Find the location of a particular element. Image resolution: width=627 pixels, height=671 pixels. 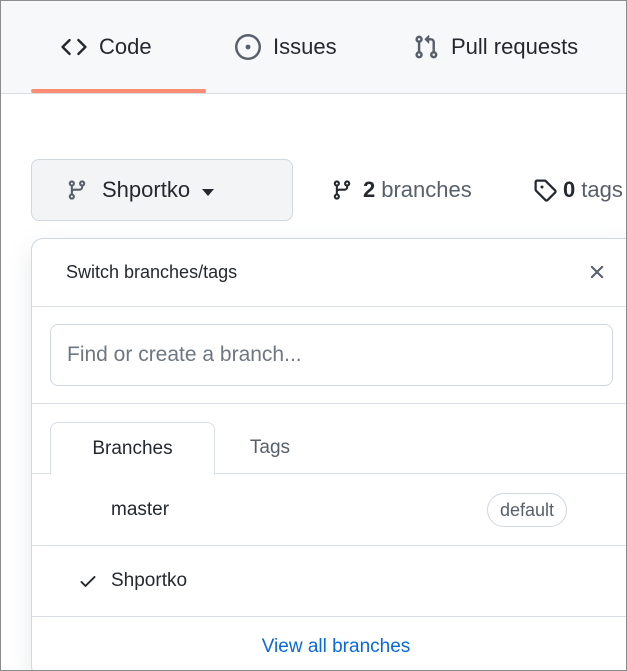

branch-selector-button: Shportko is located at coordinates (162, 190).